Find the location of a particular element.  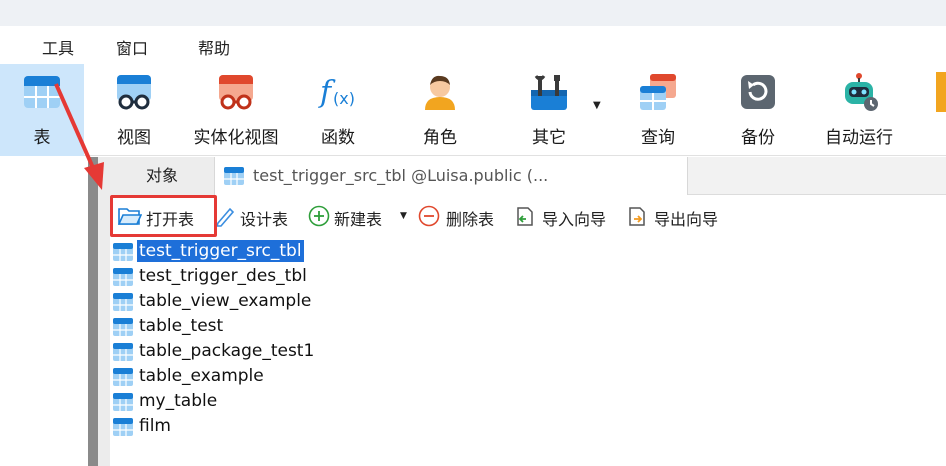

table-list-item: table_test is located at coordinates (310, 326).